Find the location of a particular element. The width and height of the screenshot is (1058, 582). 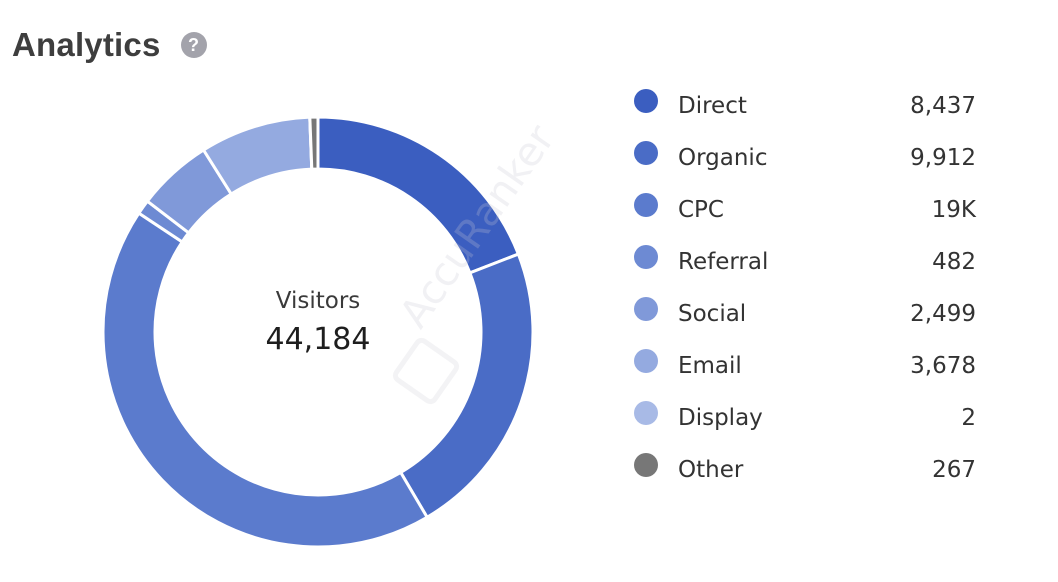

legend-item-cpc: CPC 19K is located at coordinates (805, 210).